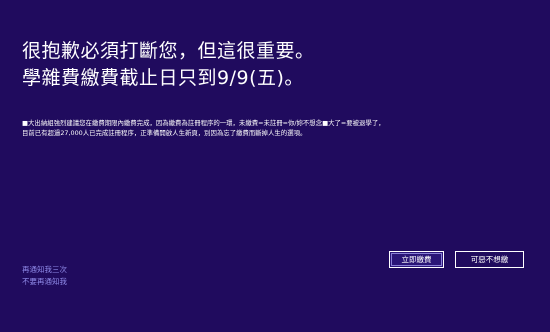 The height and width of the screenshot is (332, 550). Describe the element at coordinates (44, 270) in the screenshot. I see `remind-again-link: 再通知我三次` at that location.